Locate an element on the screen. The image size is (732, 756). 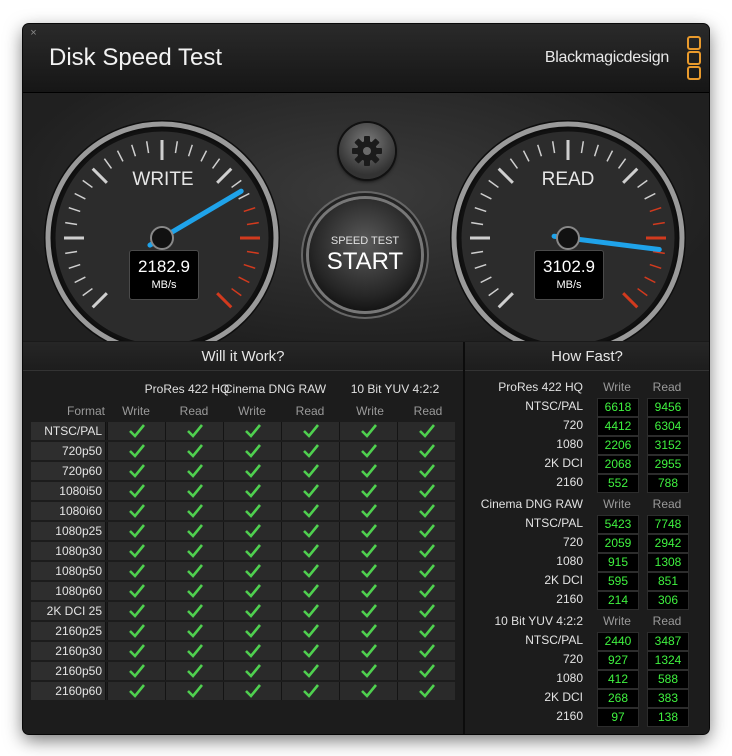
write-speed-cell: 4412 is located at coordinates (618, 426).